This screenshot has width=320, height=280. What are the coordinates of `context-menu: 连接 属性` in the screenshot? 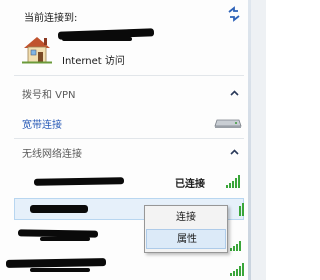 It's located at (186, 229).